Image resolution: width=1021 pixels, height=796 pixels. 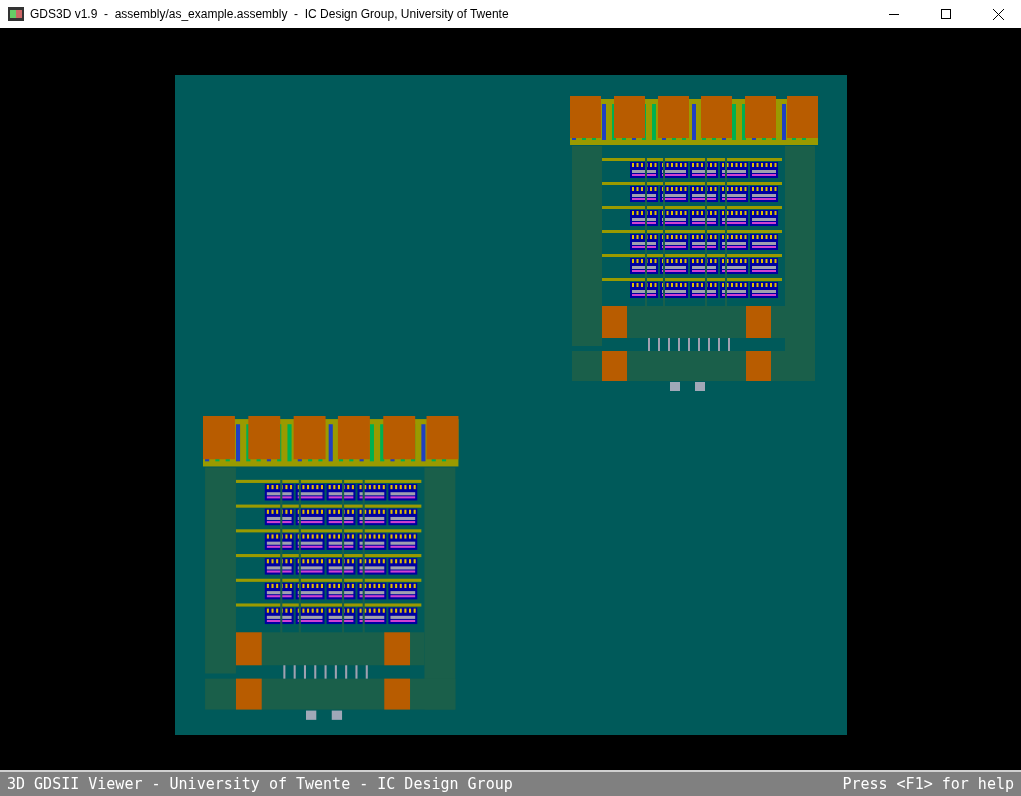 I want to click on window-title: GDS3D v1.9 - assembly/as_example.assembly - IC Design Group, University of Twente, so click(x=270, y=14).